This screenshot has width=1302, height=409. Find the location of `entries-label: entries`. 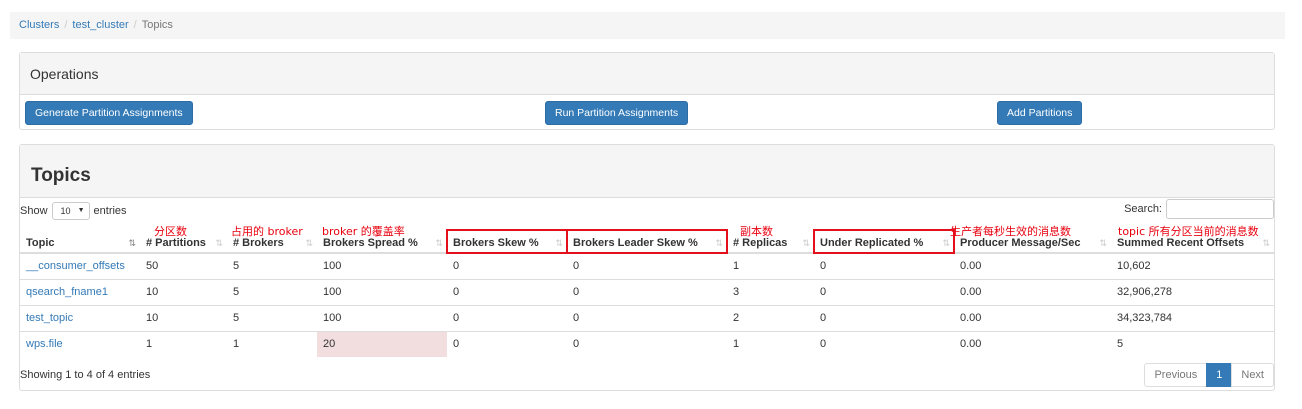

entries-label: entries is located at coordinates (110, 211).